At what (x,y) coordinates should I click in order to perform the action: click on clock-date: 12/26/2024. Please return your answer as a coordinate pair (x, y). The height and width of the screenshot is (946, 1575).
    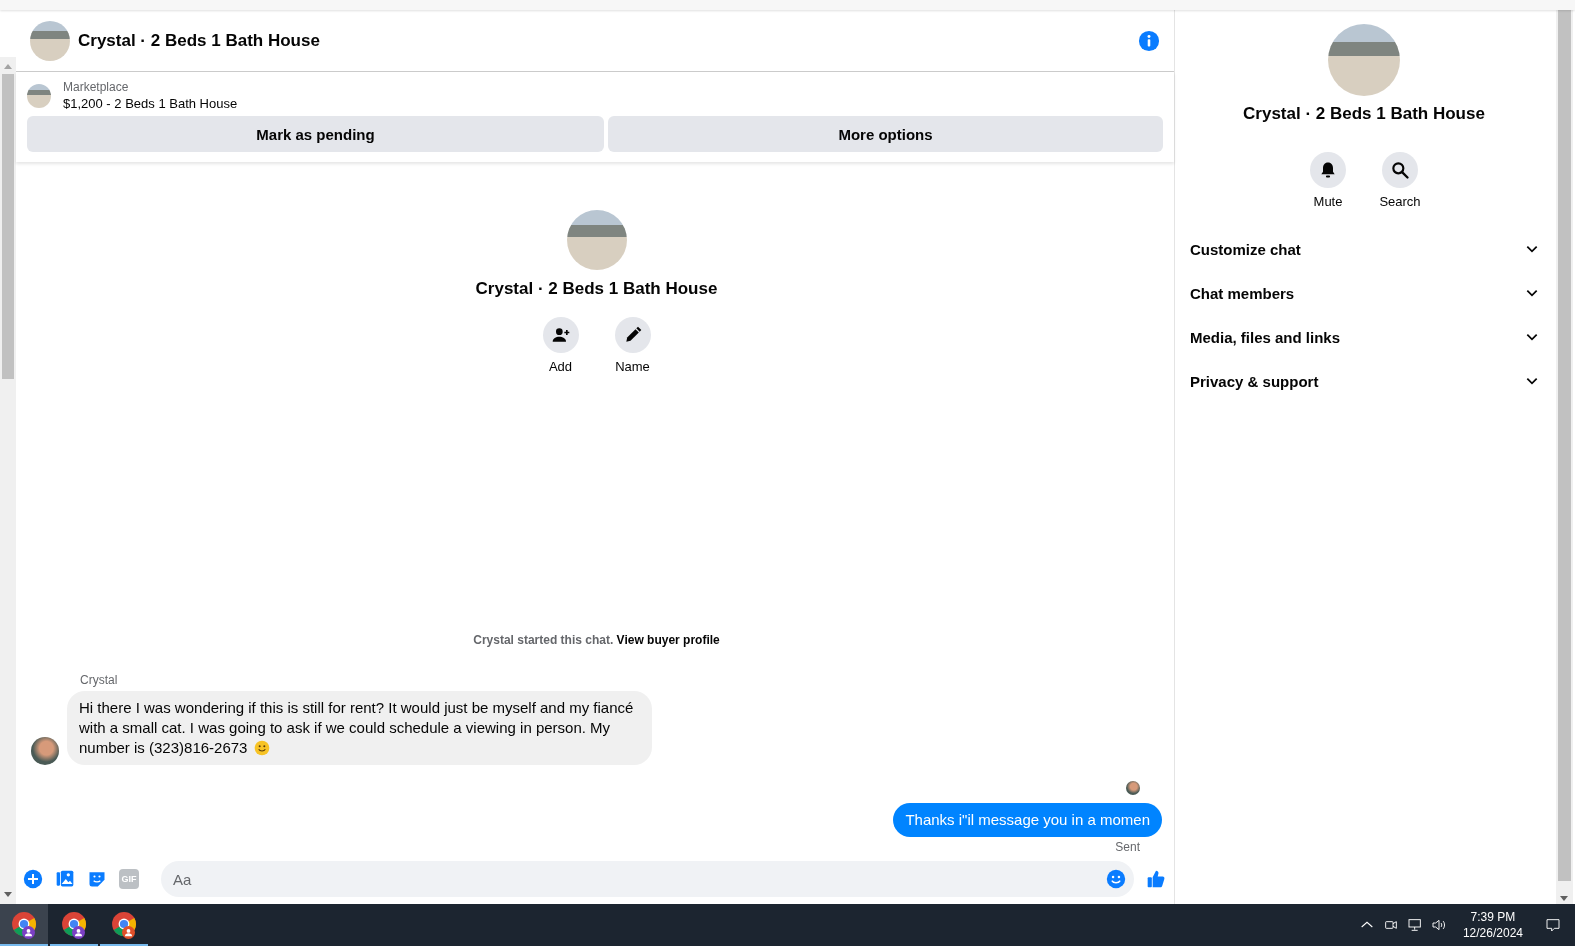
    Looking at the image, I should click on (1492, 933).